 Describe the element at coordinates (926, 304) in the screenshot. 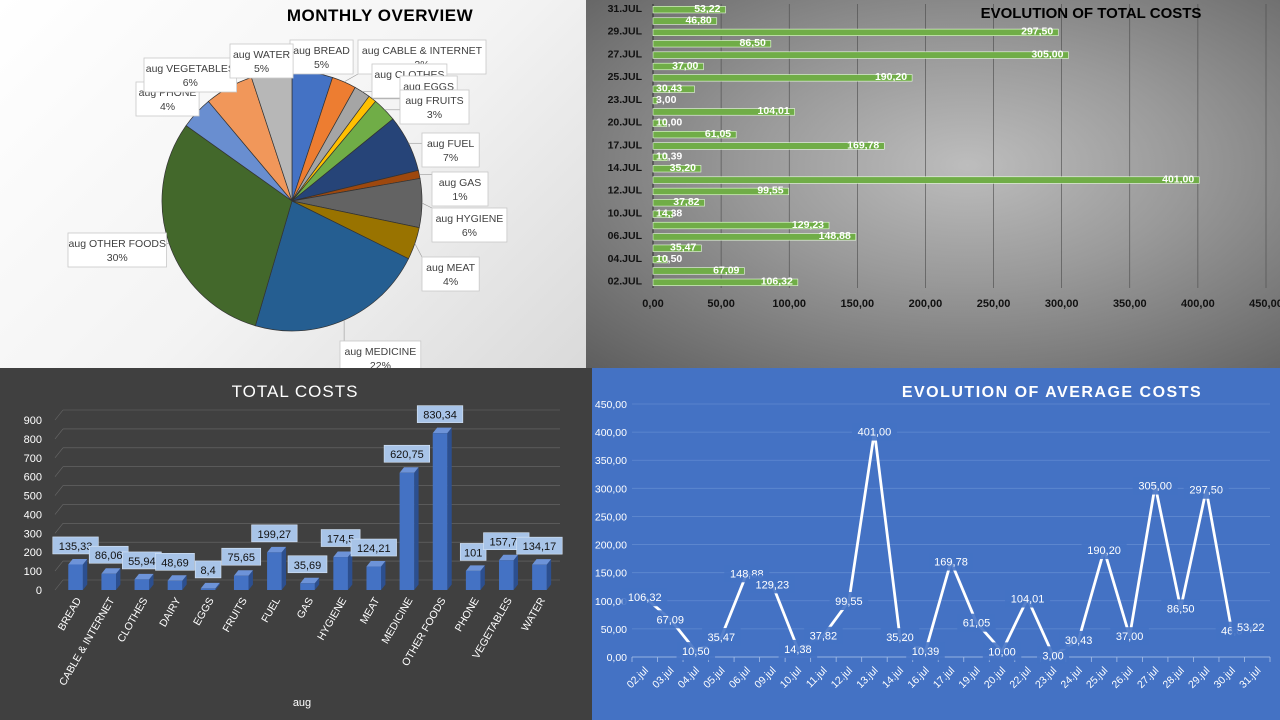

I see `hbar-x-tick-label: 200,00` at that location.